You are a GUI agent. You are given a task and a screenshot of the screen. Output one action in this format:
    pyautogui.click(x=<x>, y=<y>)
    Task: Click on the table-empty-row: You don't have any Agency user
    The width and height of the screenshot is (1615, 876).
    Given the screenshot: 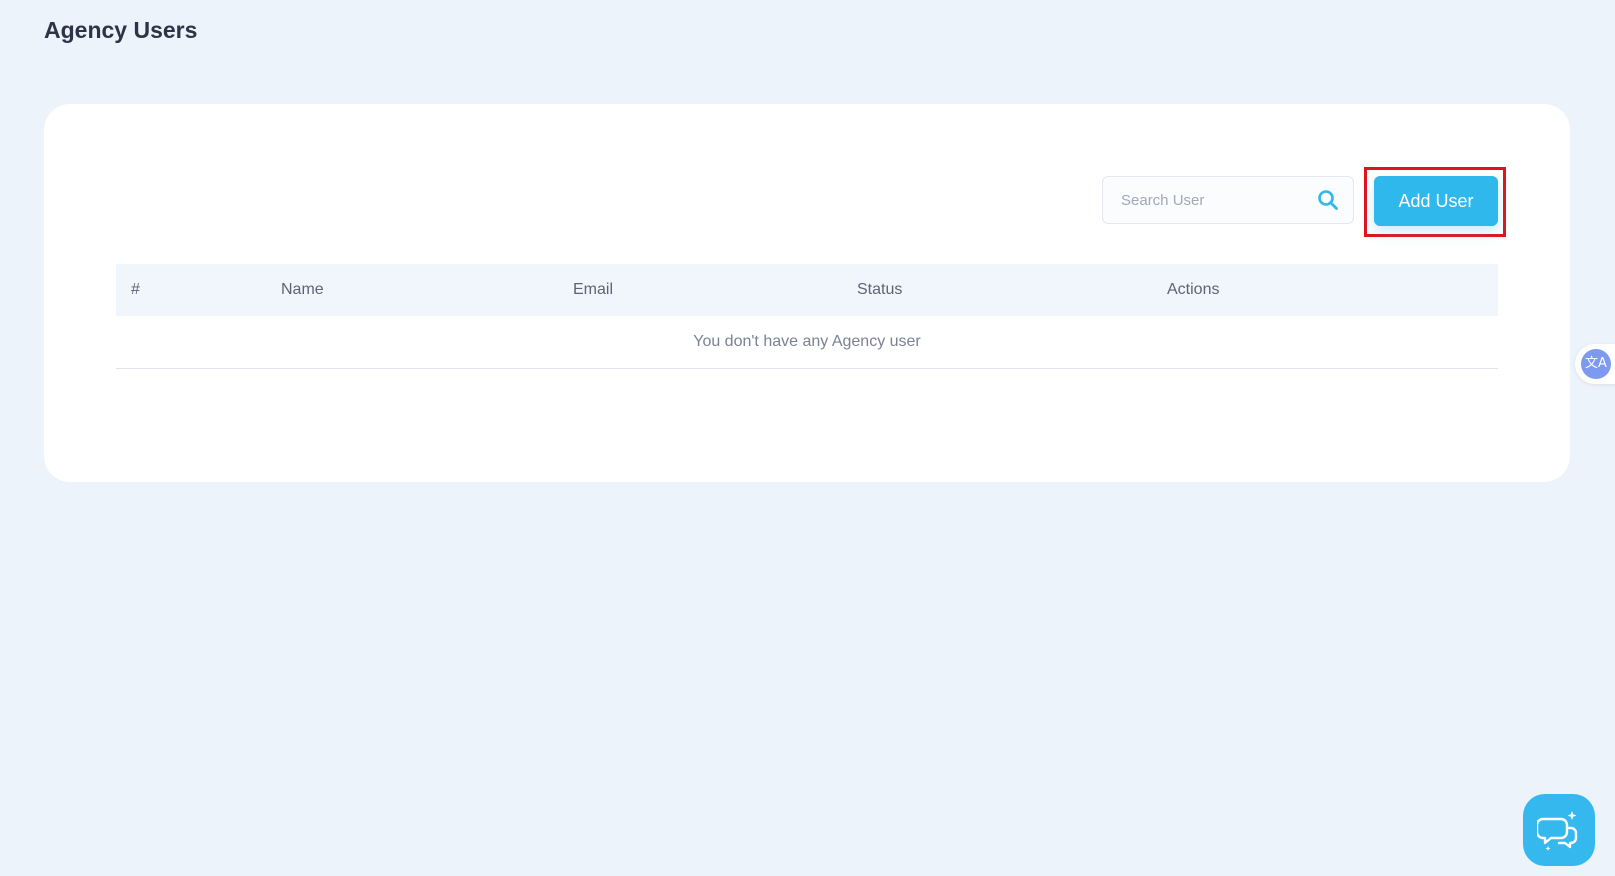 What is the action you would take?
    pyautogui.click(x=807, y=342)
    